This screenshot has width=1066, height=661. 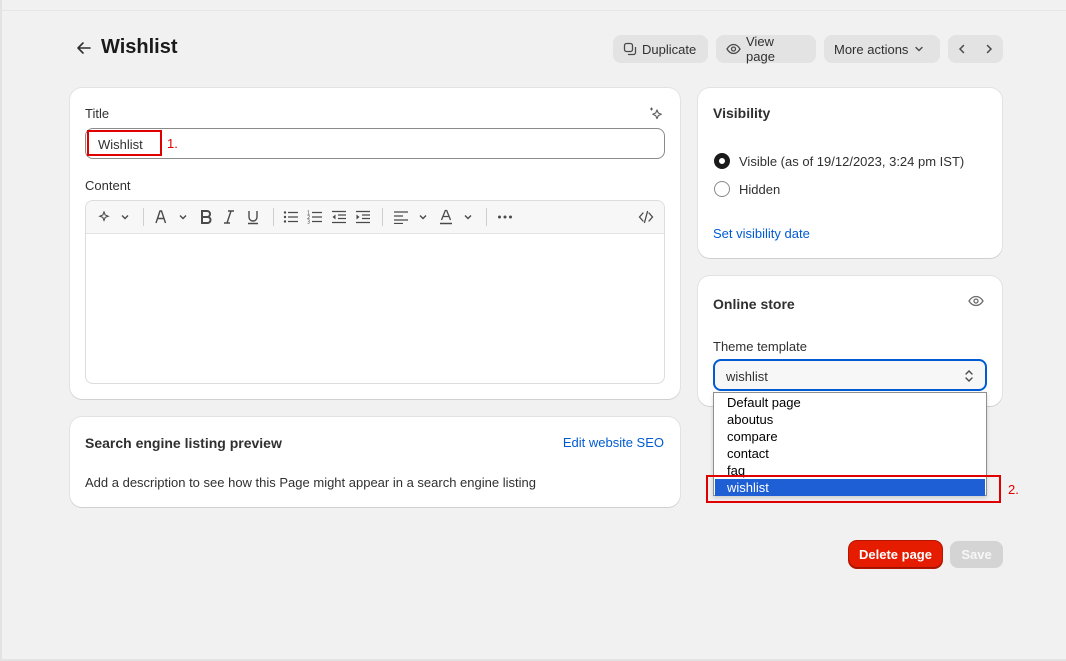 What do you see at coordinates (895, 554) in the screenshot?
I see `delete-page-button: Delete page` at bounding box center [895, 554].